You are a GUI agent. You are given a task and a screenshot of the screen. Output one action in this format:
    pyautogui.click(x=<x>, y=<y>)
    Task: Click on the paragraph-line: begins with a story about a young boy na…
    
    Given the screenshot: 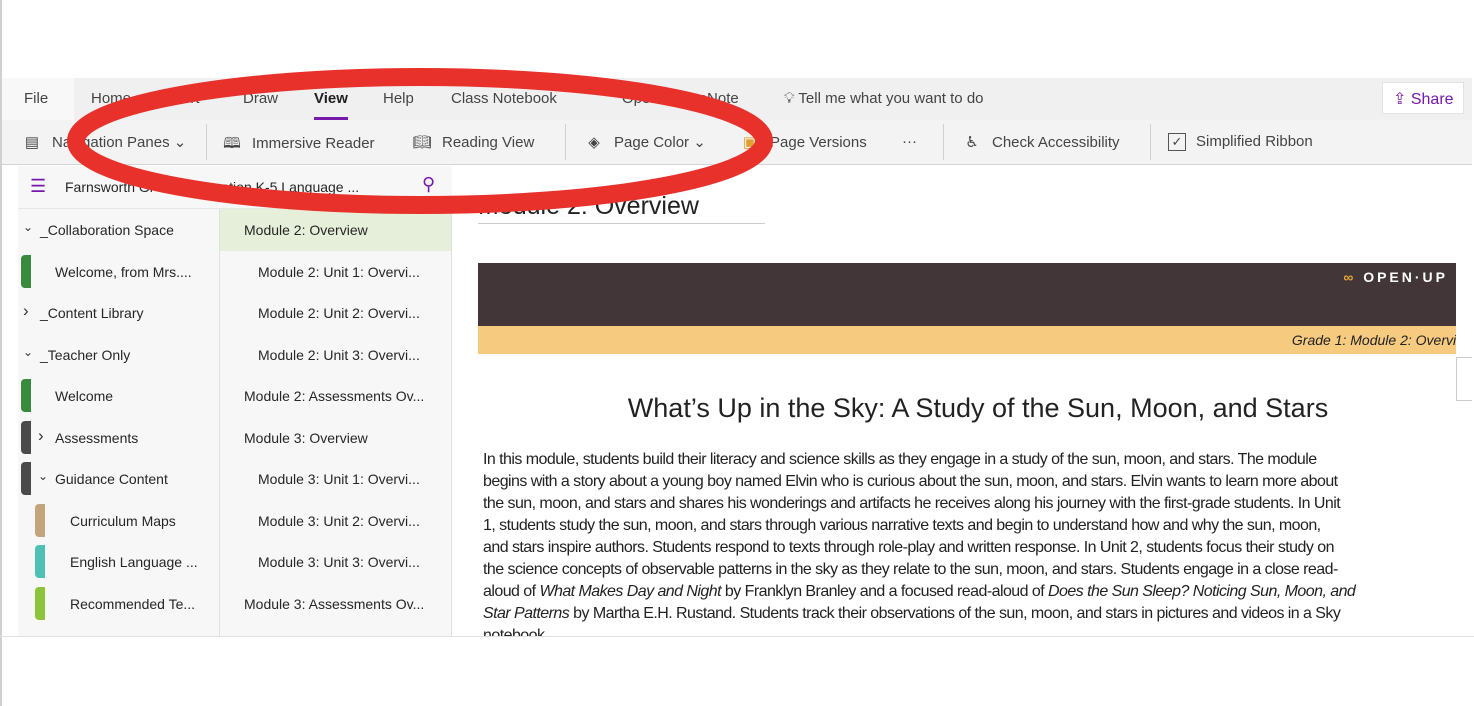 What is the action you would take?
    pyautogui.click(x=969, y=484)
    